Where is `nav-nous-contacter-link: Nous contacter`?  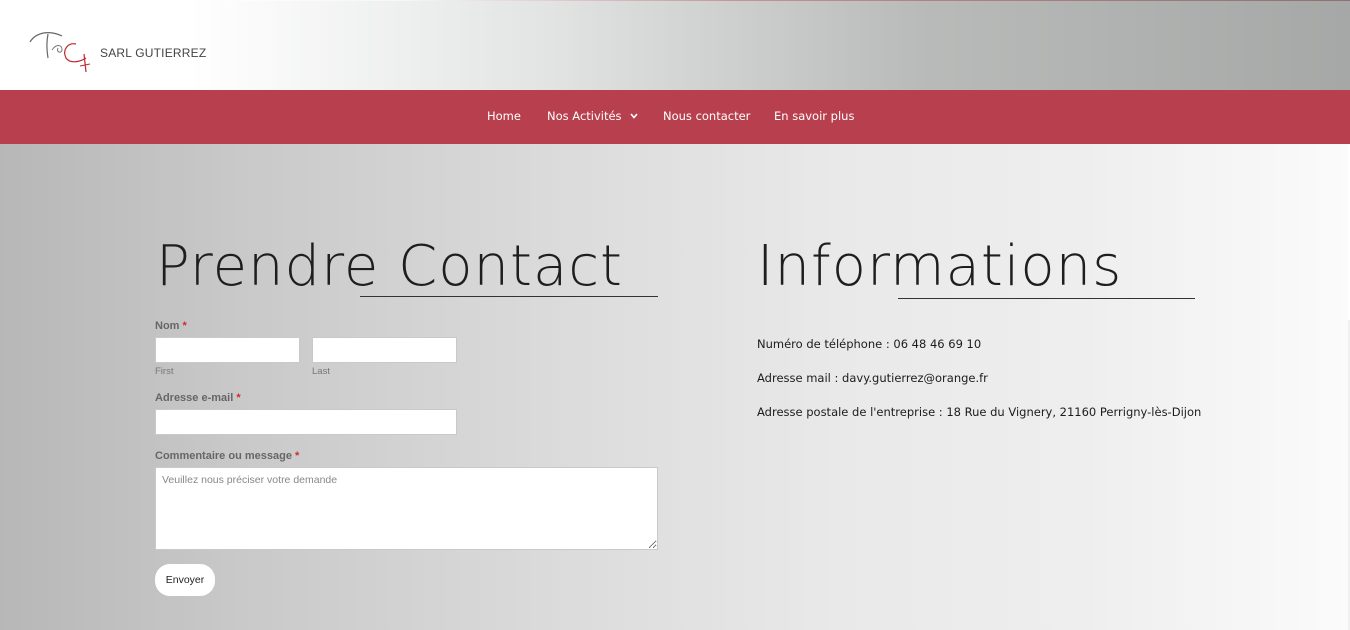
nav-nous-contacter-link: Nous contacter is located at coordinates (706, 116).